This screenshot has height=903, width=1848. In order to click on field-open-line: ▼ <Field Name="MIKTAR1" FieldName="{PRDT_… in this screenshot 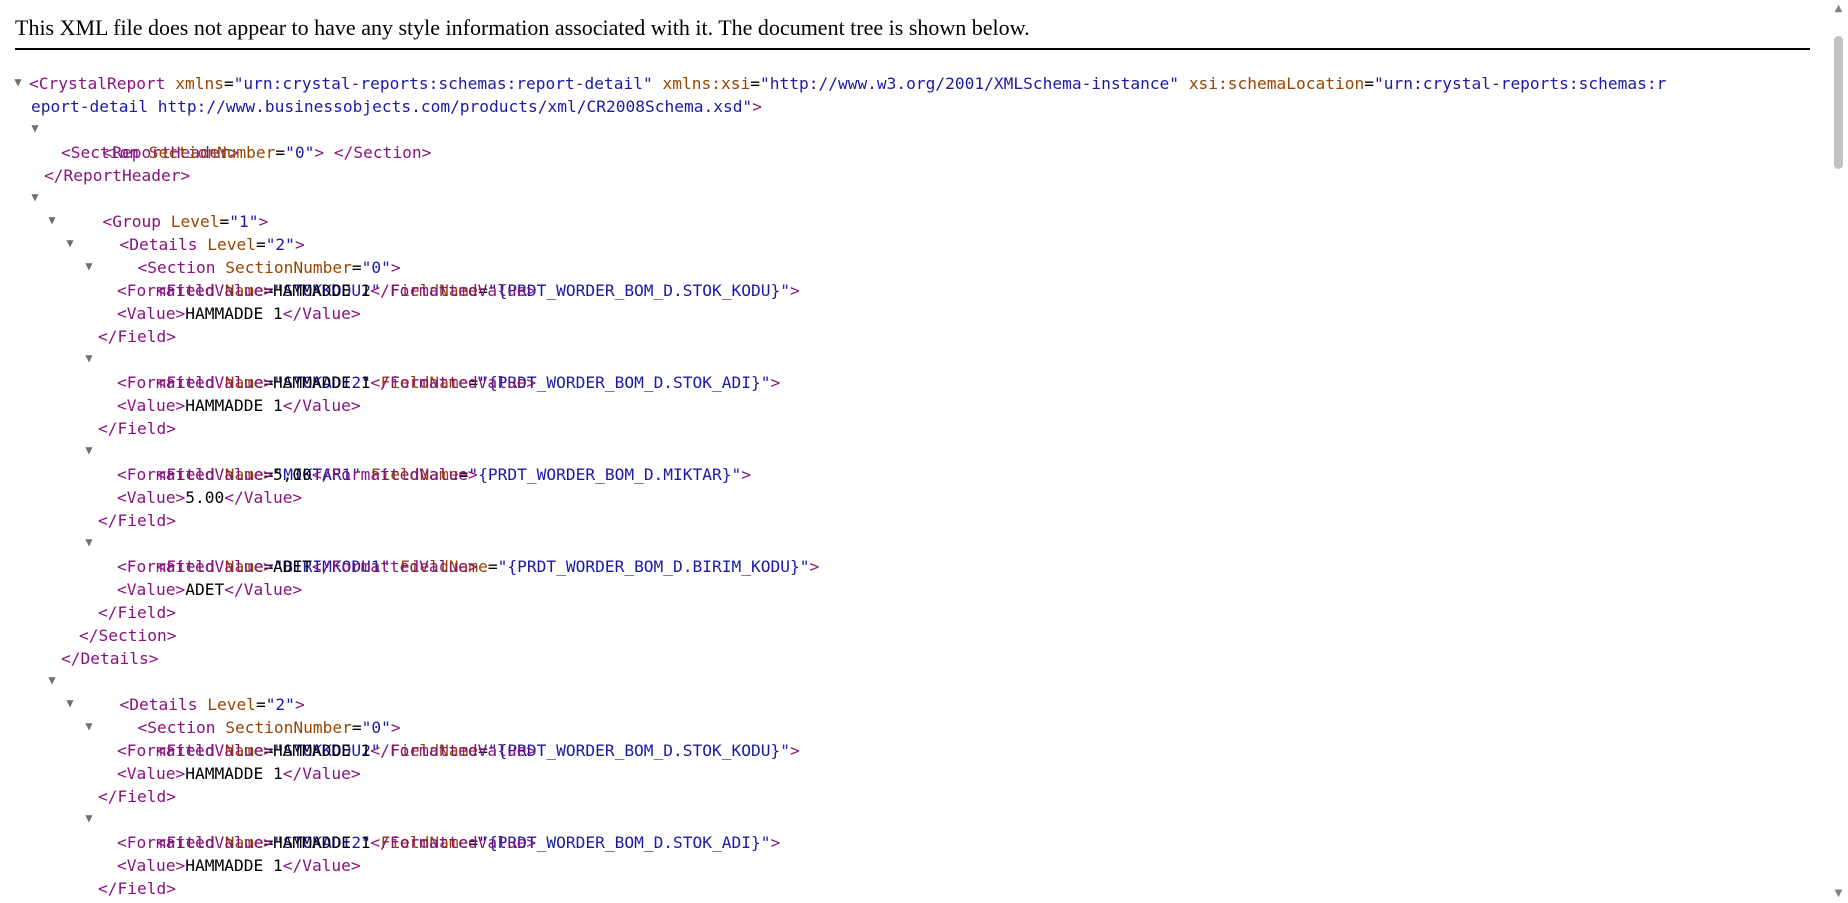, I will do `click(910, 462)`.